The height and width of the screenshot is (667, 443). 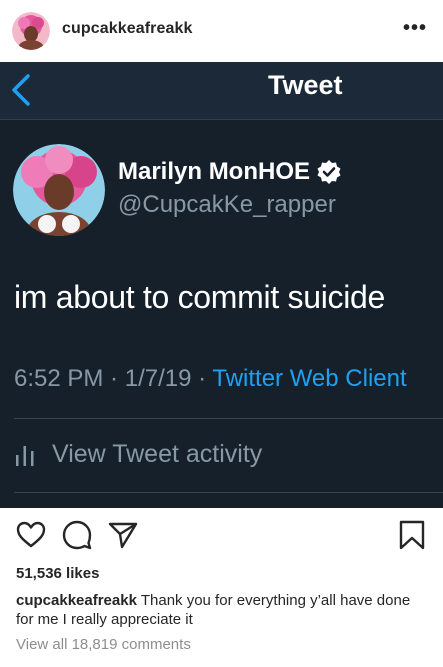 What do you see at coordinates (21, 90) in the screenshot?
I see `back-arrow-icon` at bounding box center [21, 90].